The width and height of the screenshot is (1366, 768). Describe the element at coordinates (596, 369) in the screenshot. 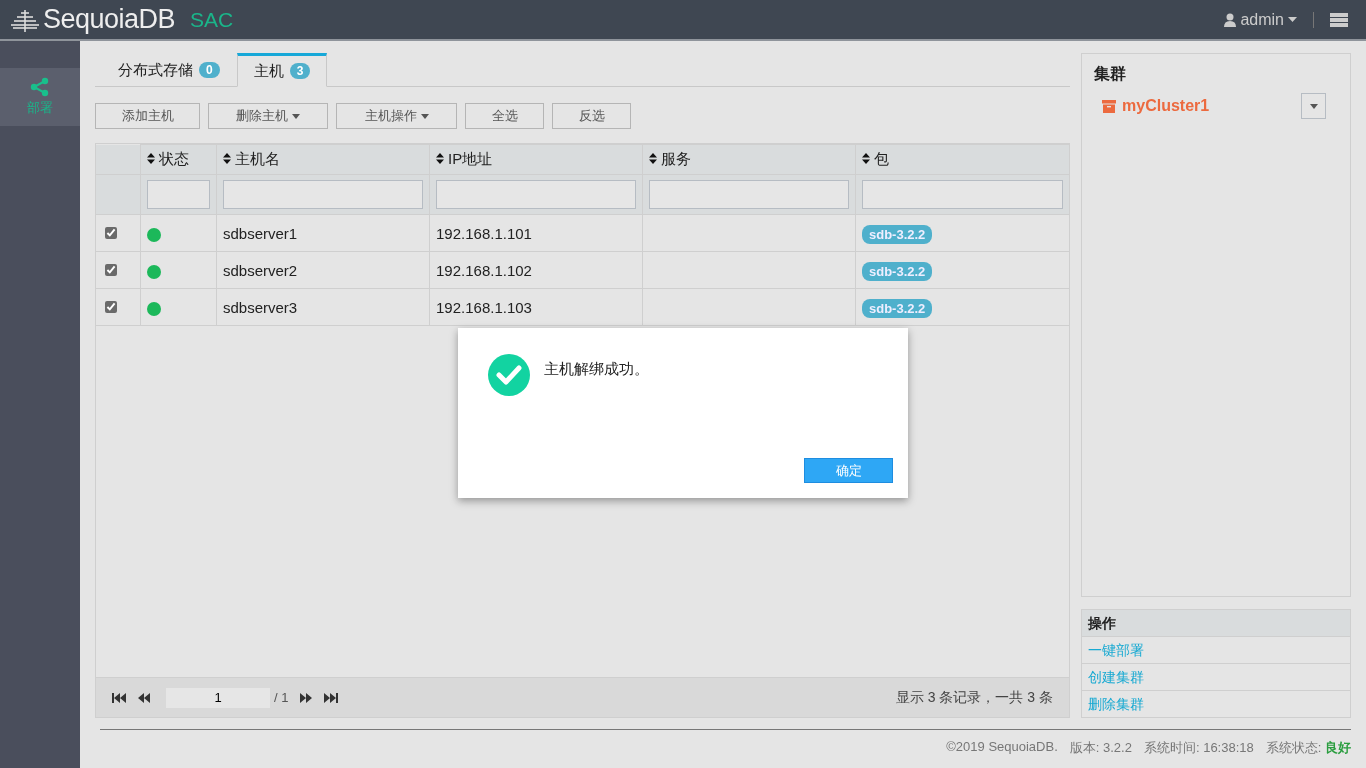

I see `dialog-message: 主机解绑成功。` at that location.